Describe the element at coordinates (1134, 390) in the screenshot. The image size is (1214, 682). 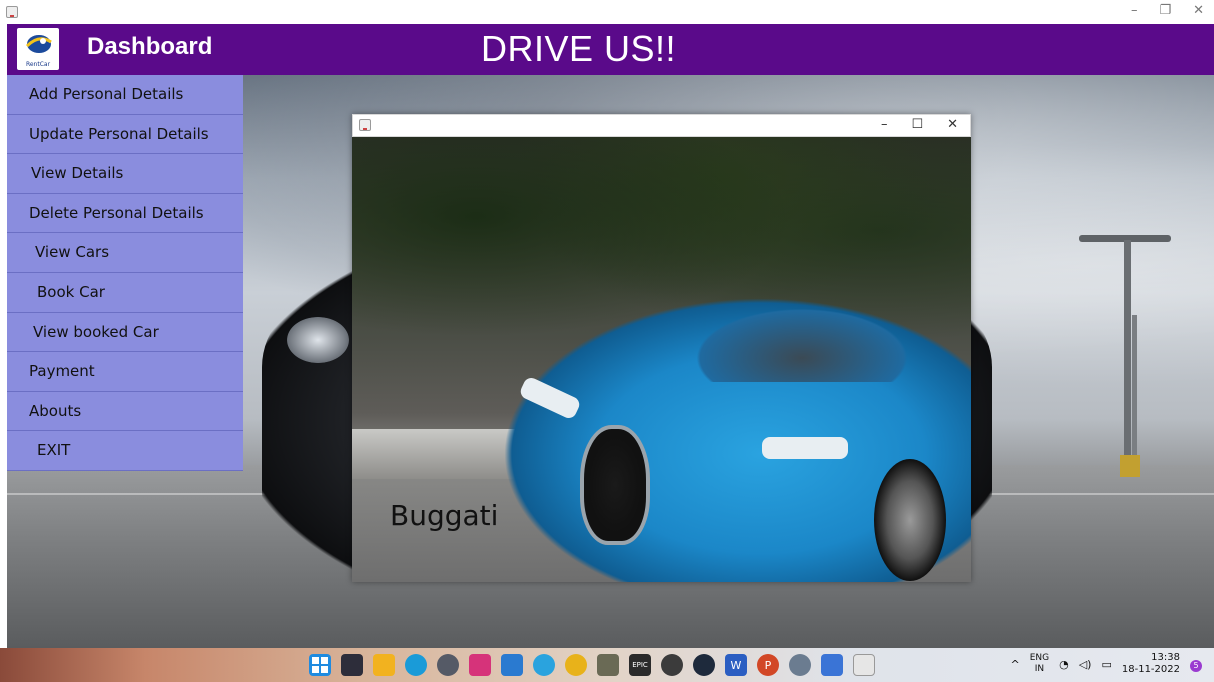
I see `street-lamp-post` at that location.